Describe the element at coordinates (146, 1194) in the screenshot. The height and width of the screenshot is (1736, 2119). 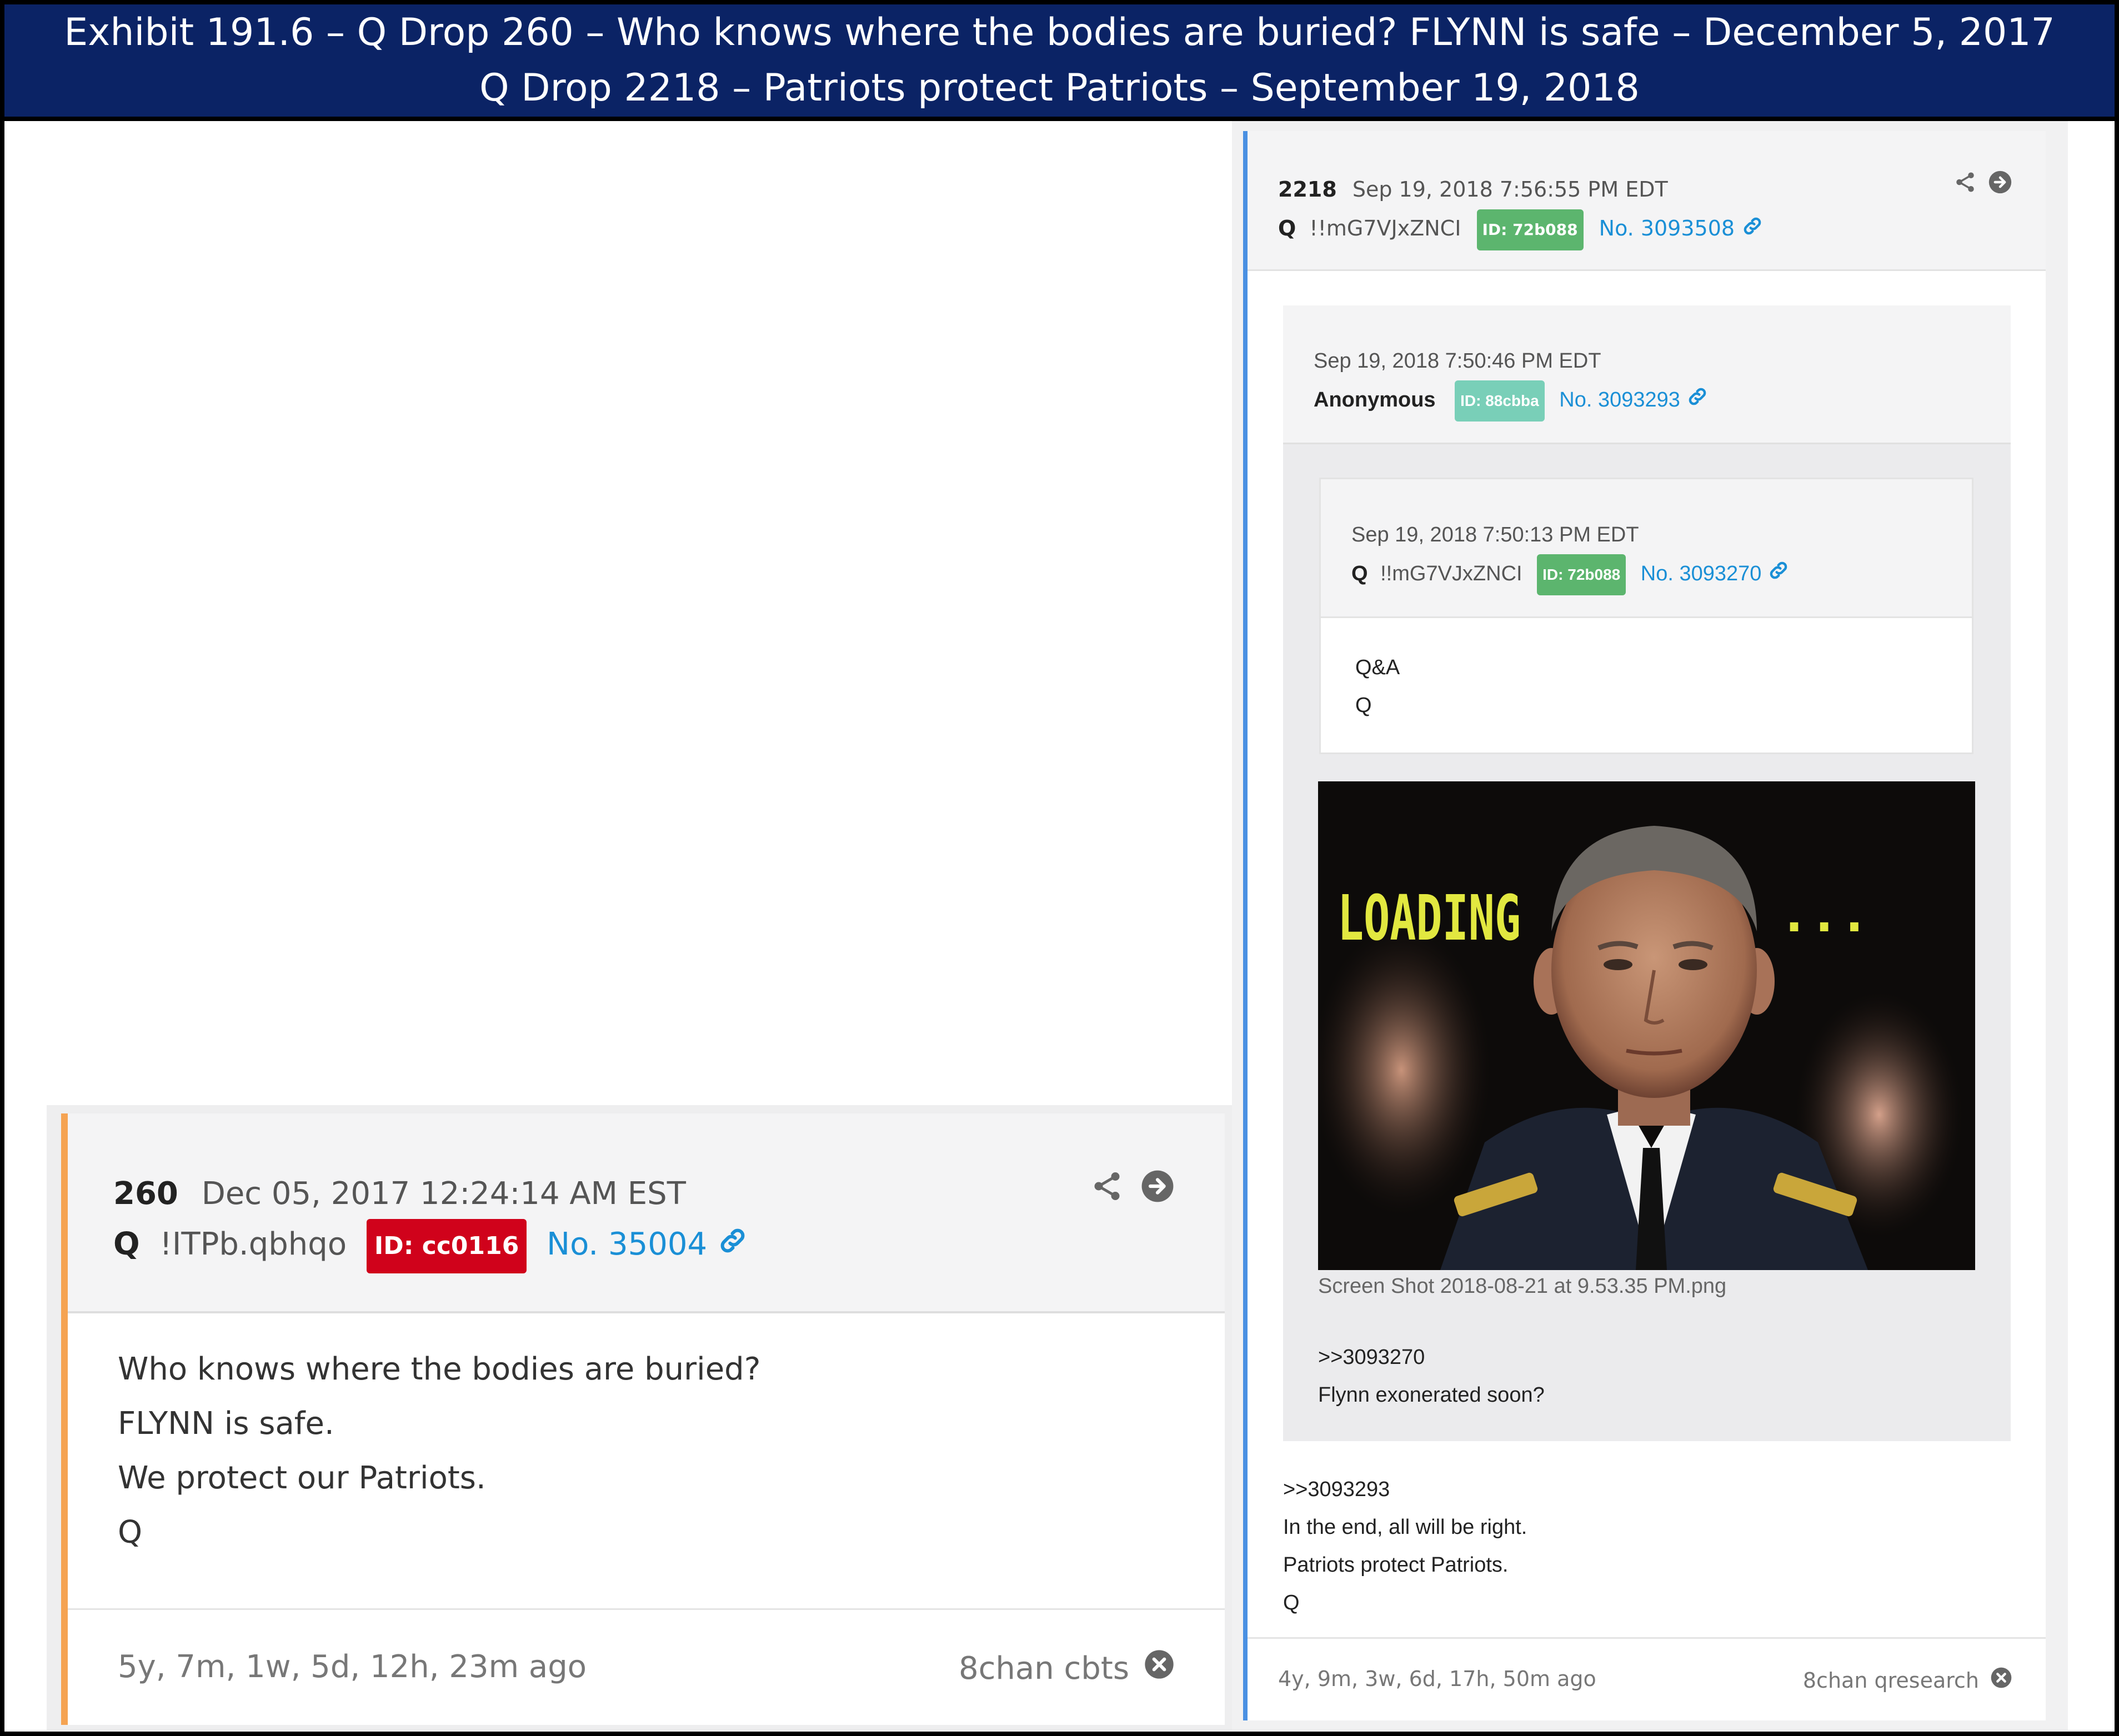
I see `post-number: 260` at that location.